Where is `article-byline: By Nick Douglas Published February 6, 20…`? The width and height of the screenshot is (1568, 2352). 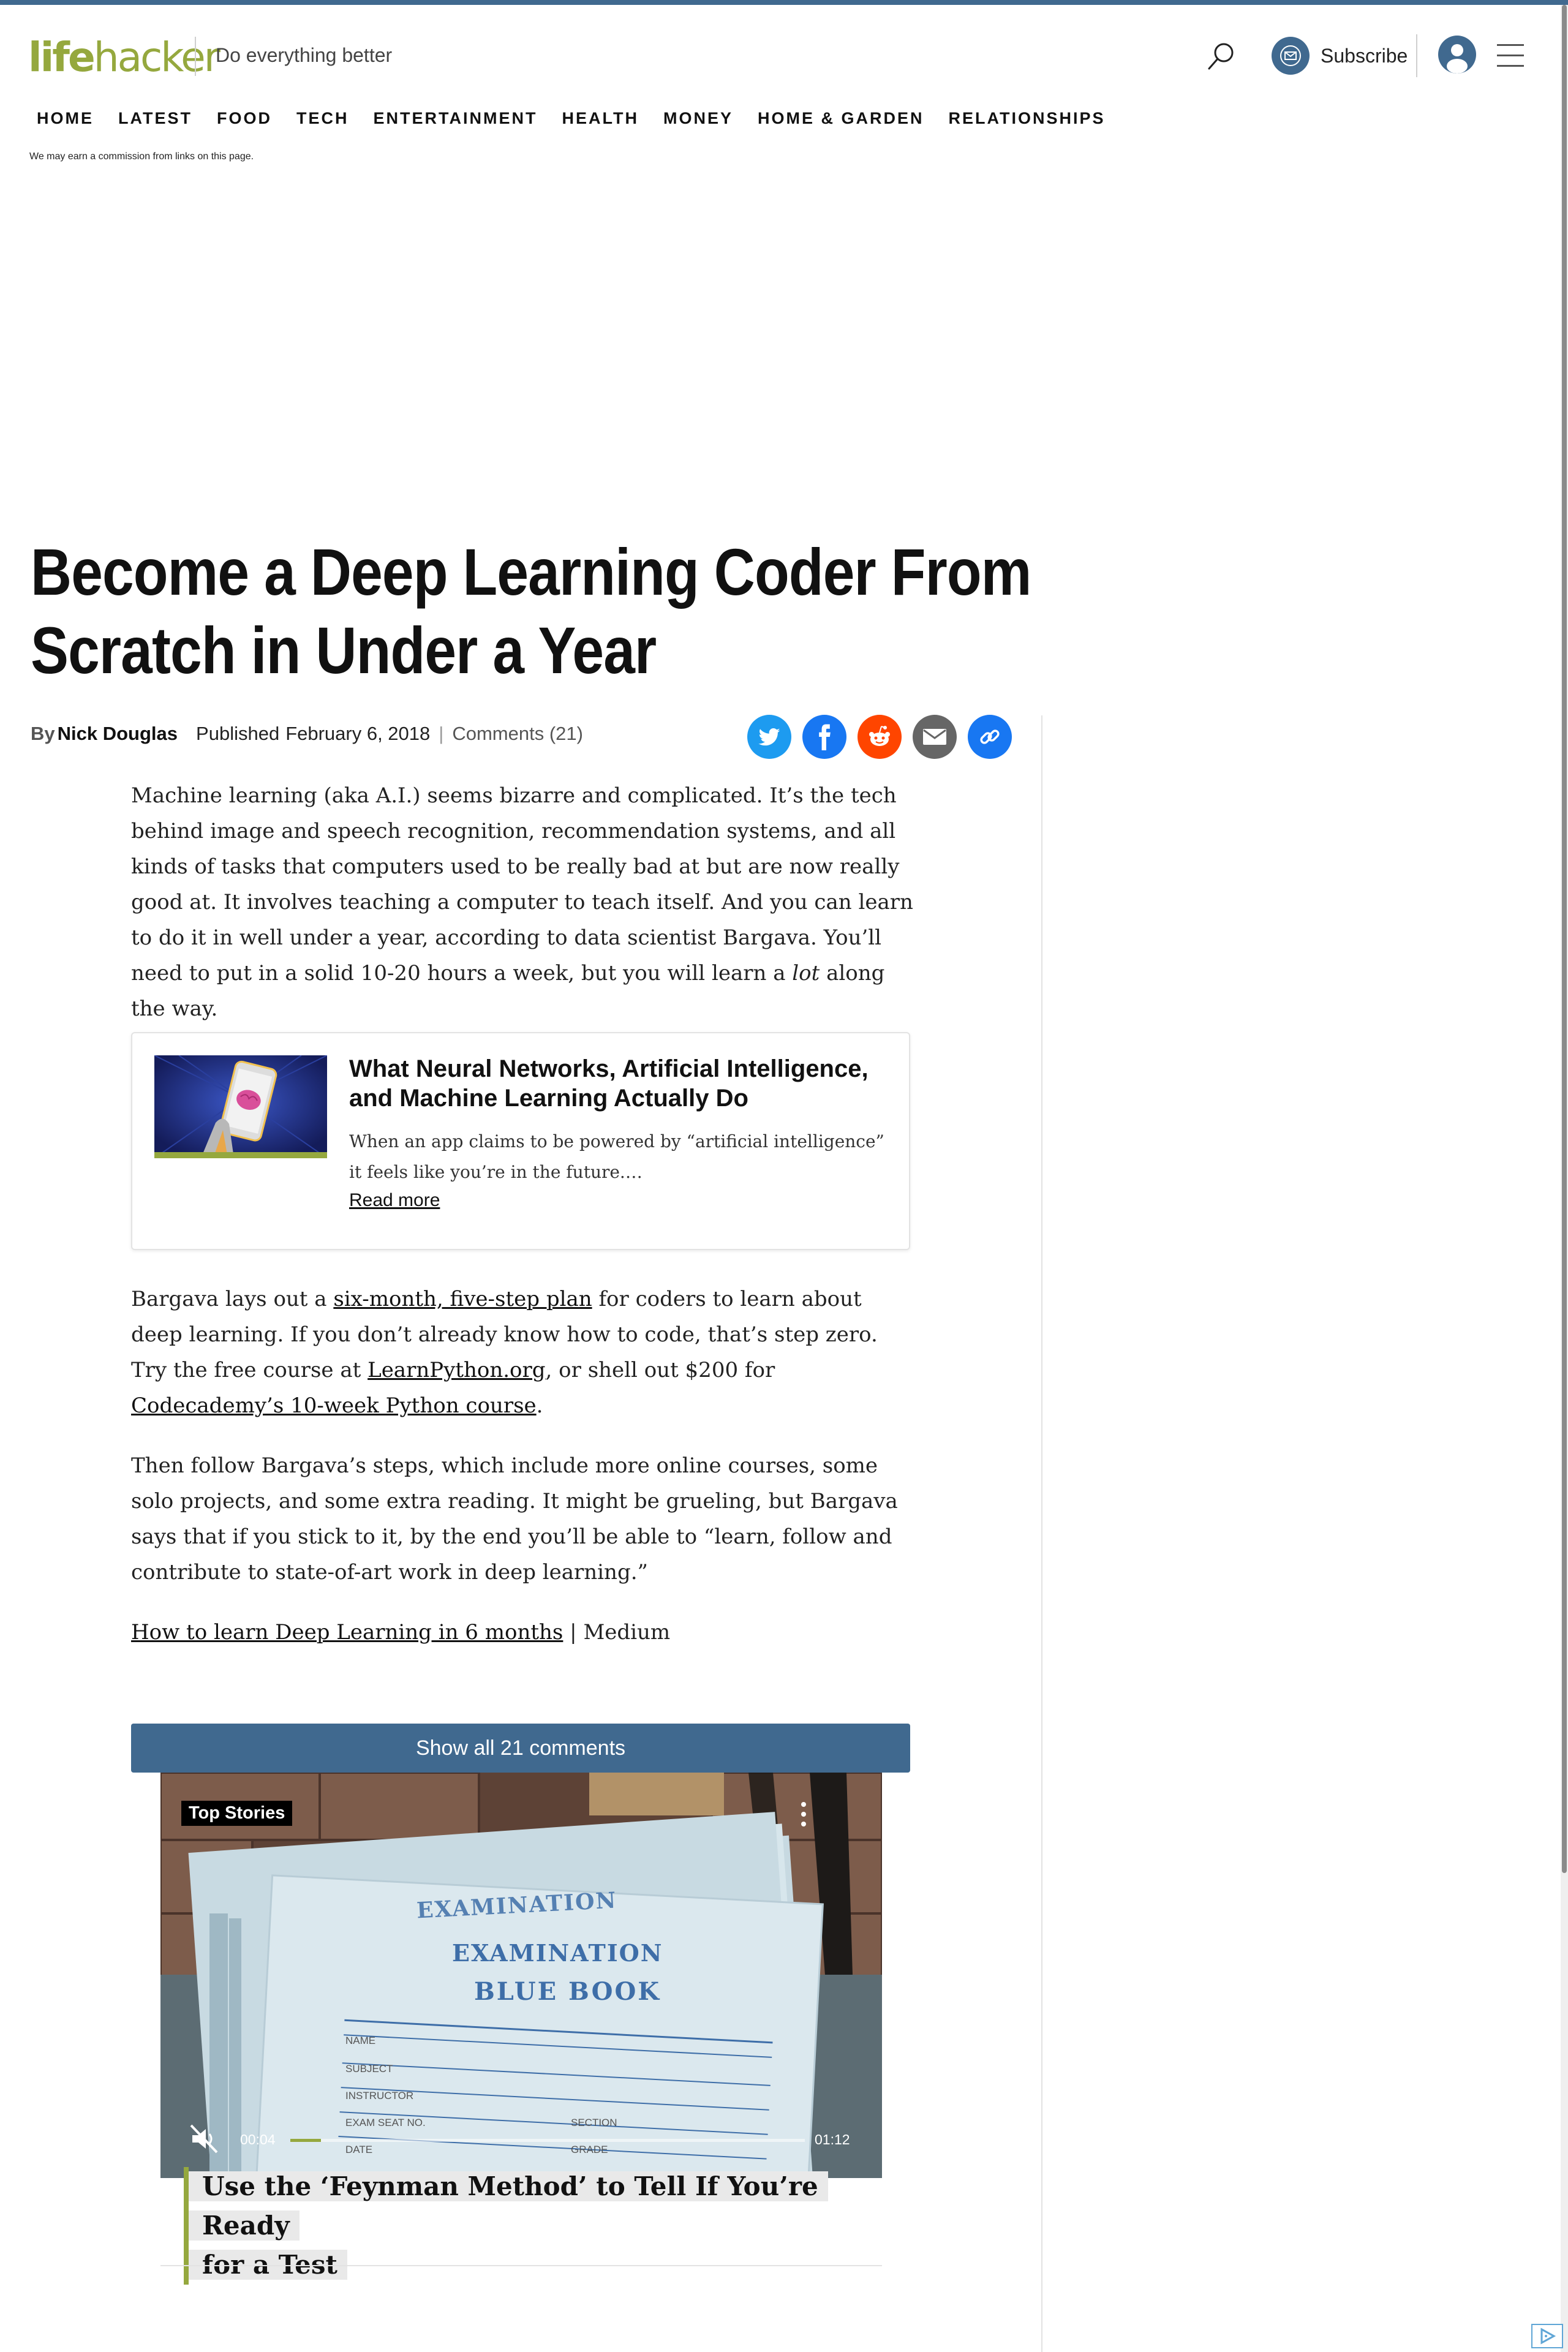 article-byline: By Nick Douglas Published February 6, 20… is located at coordinates (307, 734).